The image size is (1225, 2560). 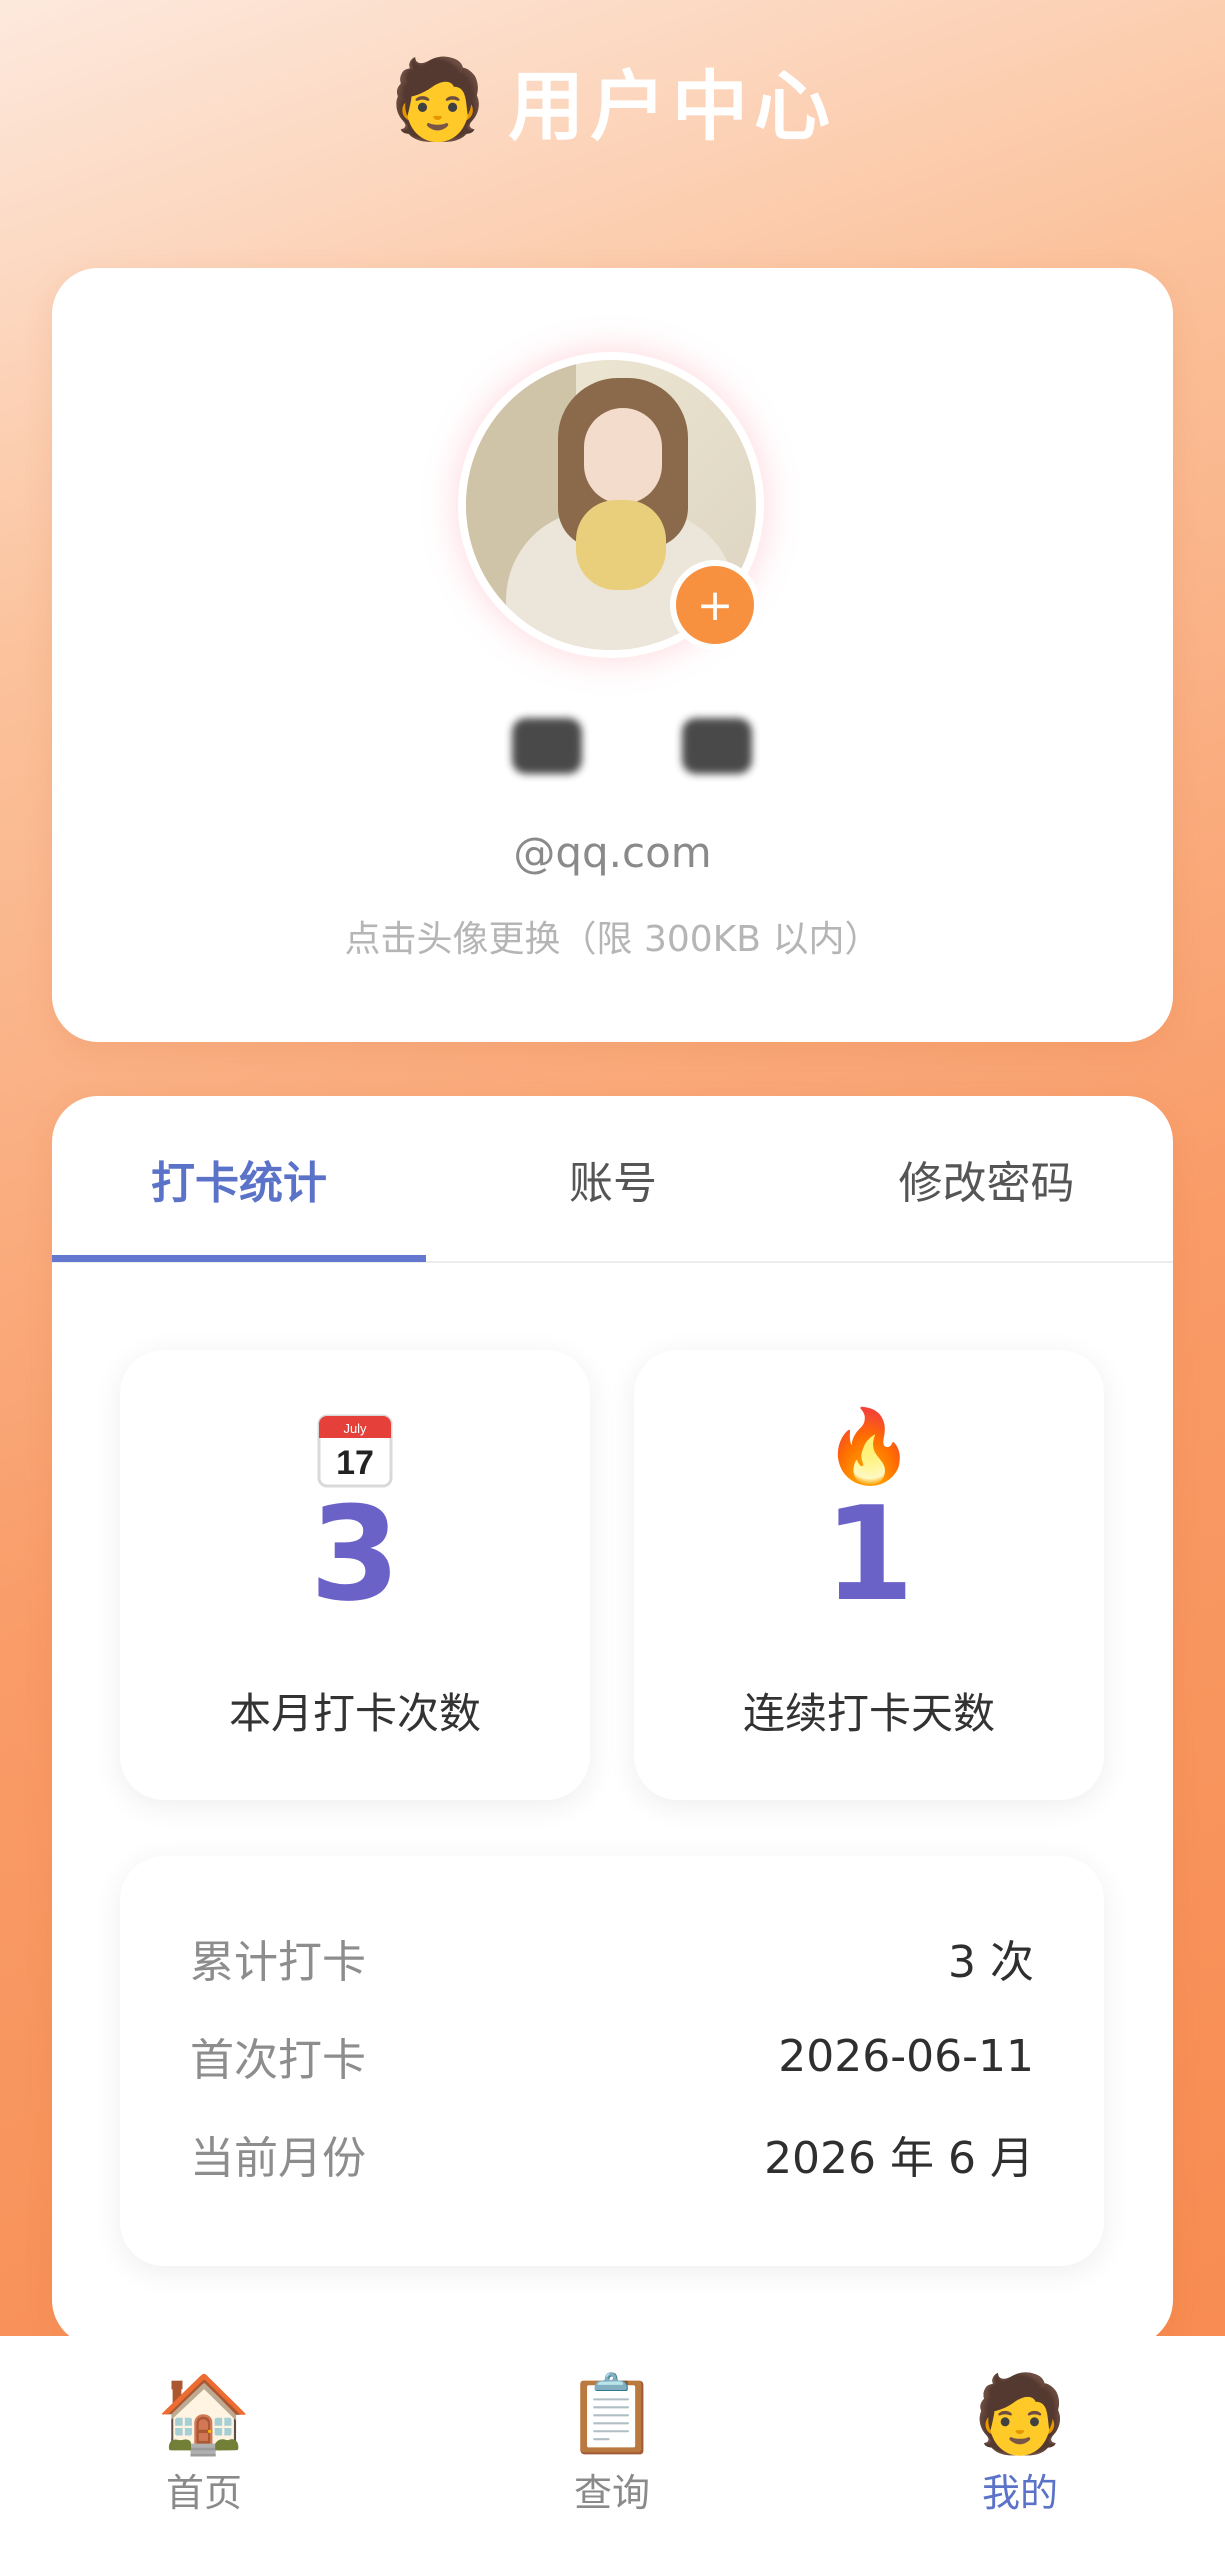 I want to click on svg-text: July, so click(x=355, y=1428).